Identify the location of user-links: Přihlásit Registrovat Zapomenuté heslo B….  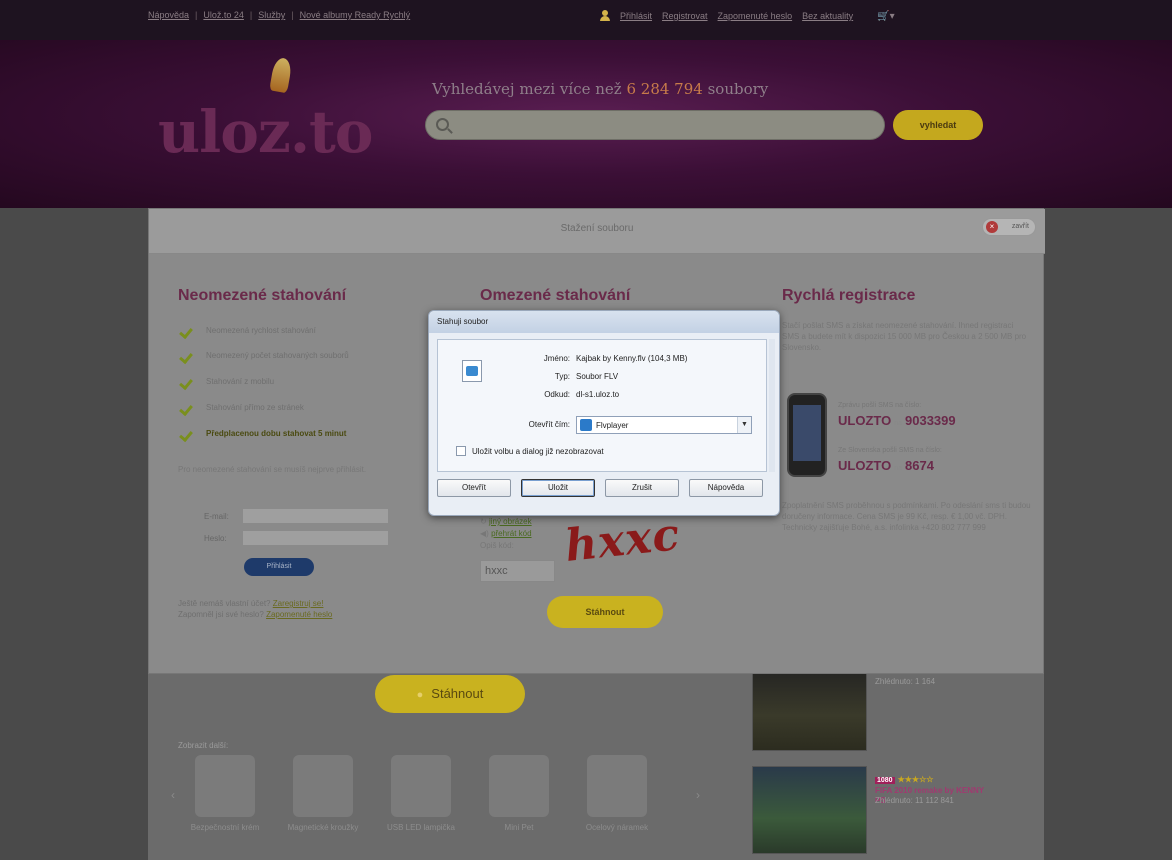
(747, 16).